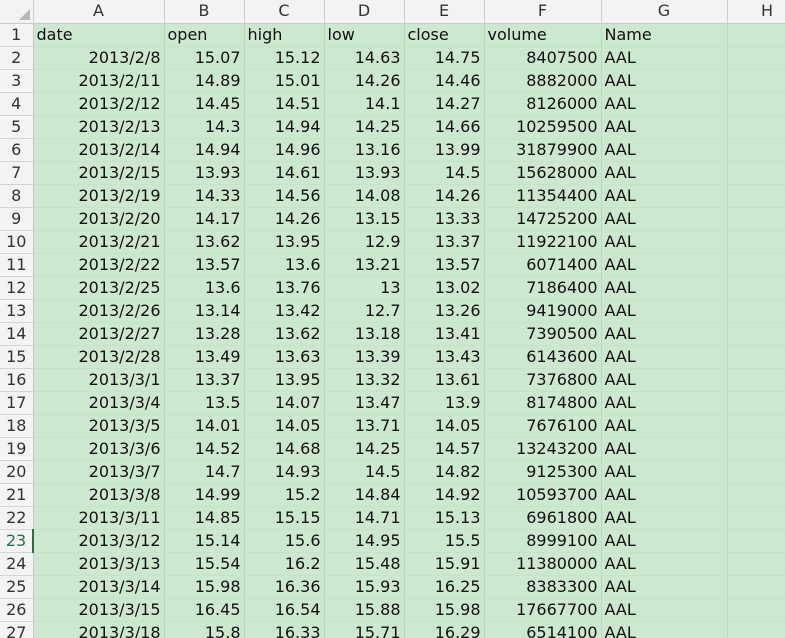 The image size is (785, 638). Describe the element at coordinates (444, 403) in the screenshot. I see `cell-e: 13.9` at that location.